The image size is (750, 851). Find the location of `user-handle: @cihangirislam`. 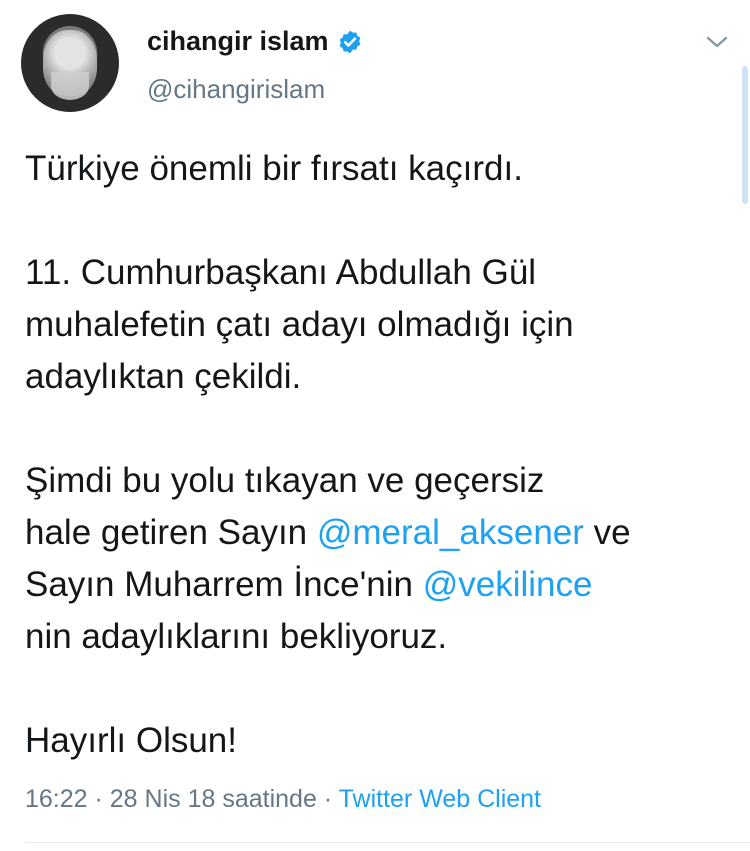

user-handle: @cihangirislam is located at coordinates (236, 89).